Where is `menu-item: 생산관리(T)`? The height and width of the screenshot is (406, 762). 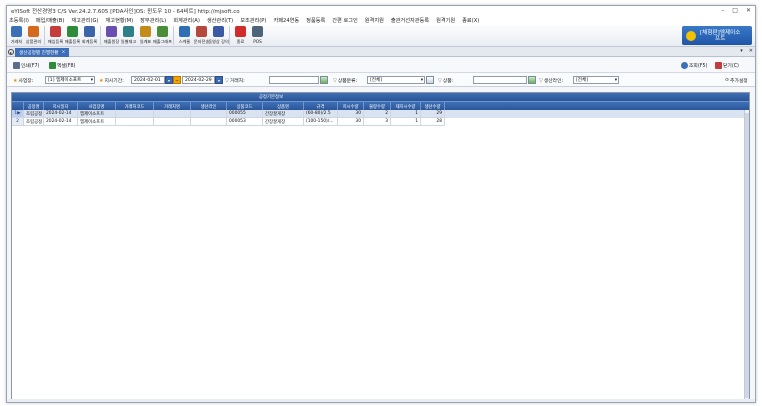 menu-item: 생산관리(T) is located at coordinates (220, 20).